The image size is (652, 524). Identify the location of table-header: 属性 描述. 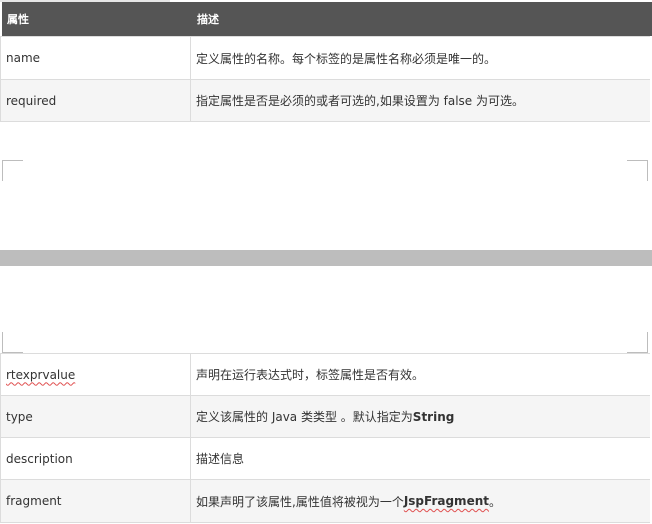
(327, 19).